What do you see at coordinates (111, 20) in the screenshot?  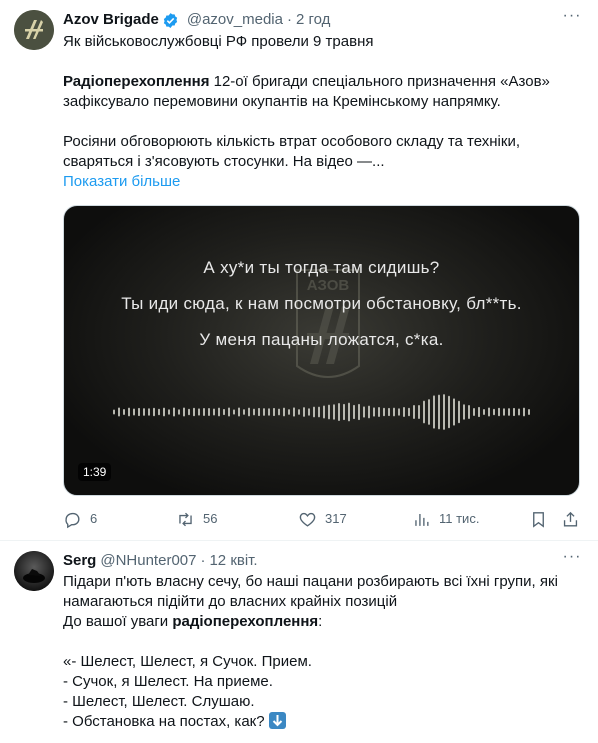 I see `author-name: Azov Brigade` at bounding box center [111, 20].